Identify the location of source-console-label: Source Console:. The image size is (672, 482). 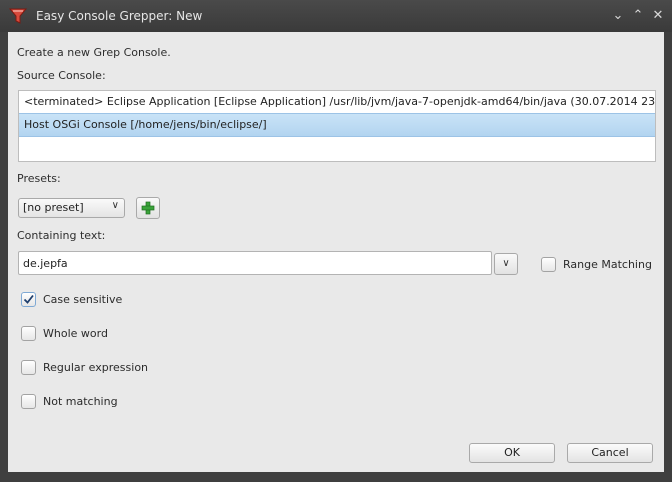
(61, 75).